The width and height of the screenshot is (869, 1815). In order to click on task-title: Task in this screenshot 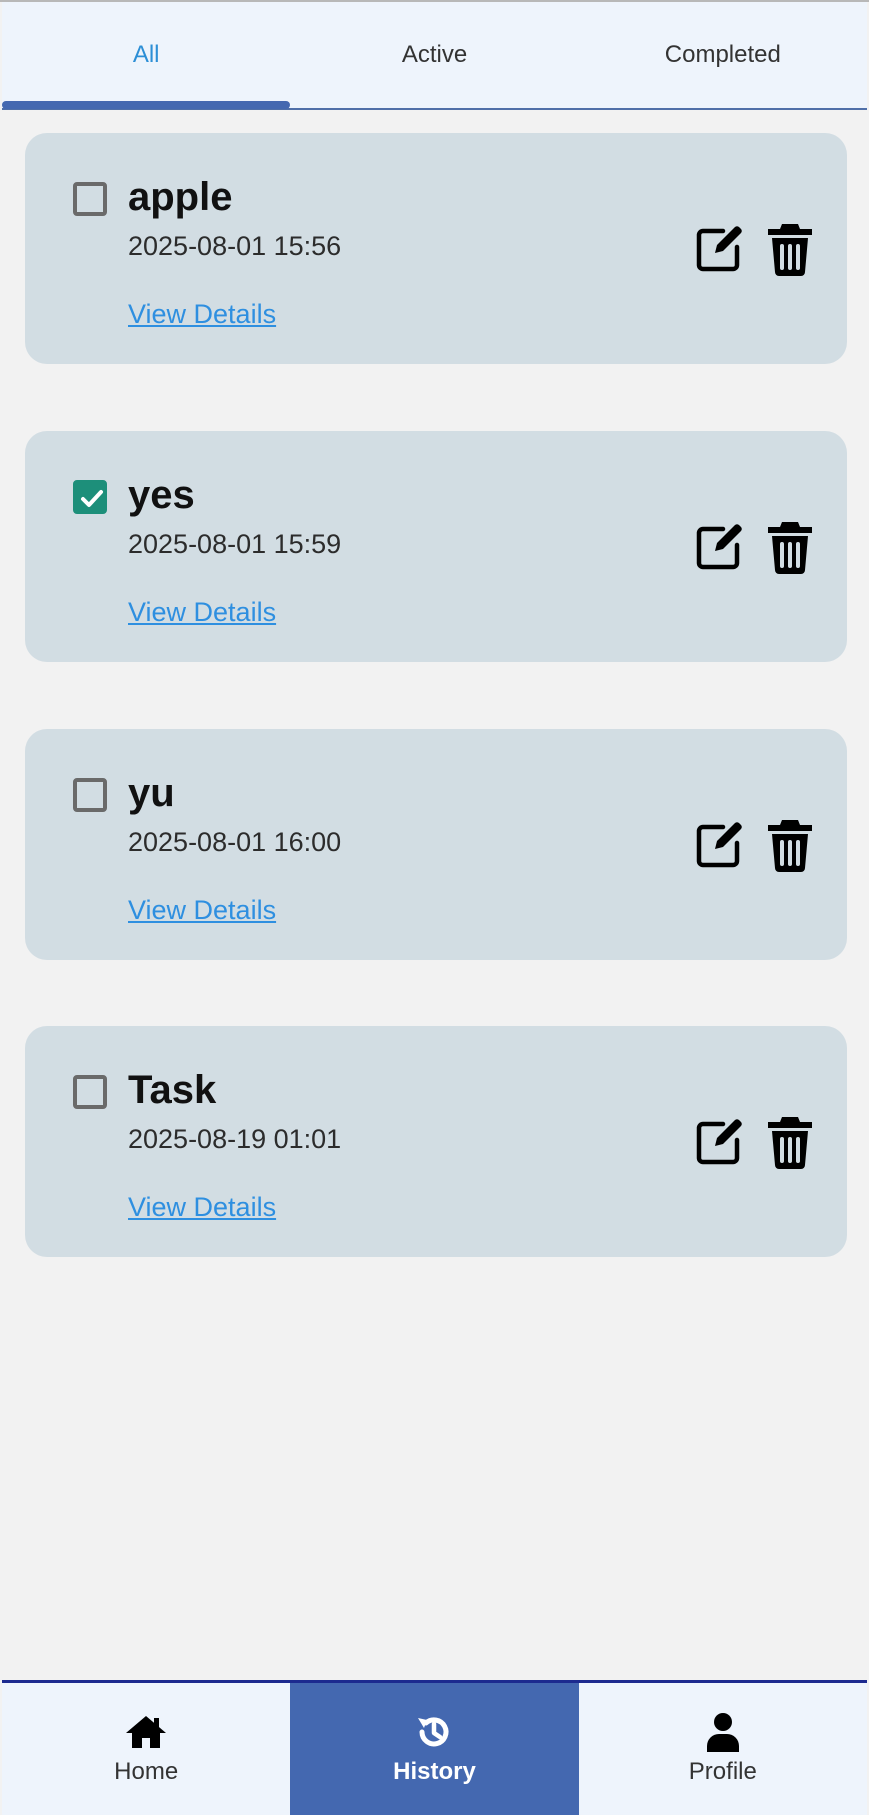, I will do `click(172, 1090)`.